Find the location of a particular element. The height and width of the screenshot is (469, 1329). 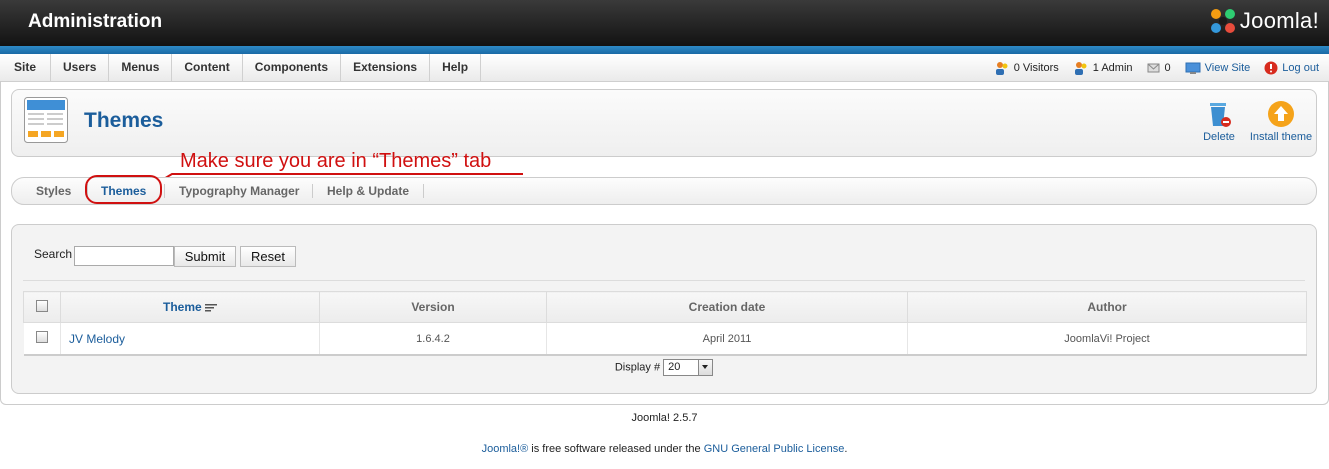

admin-user-icon is located at coordinates (1080, 68).